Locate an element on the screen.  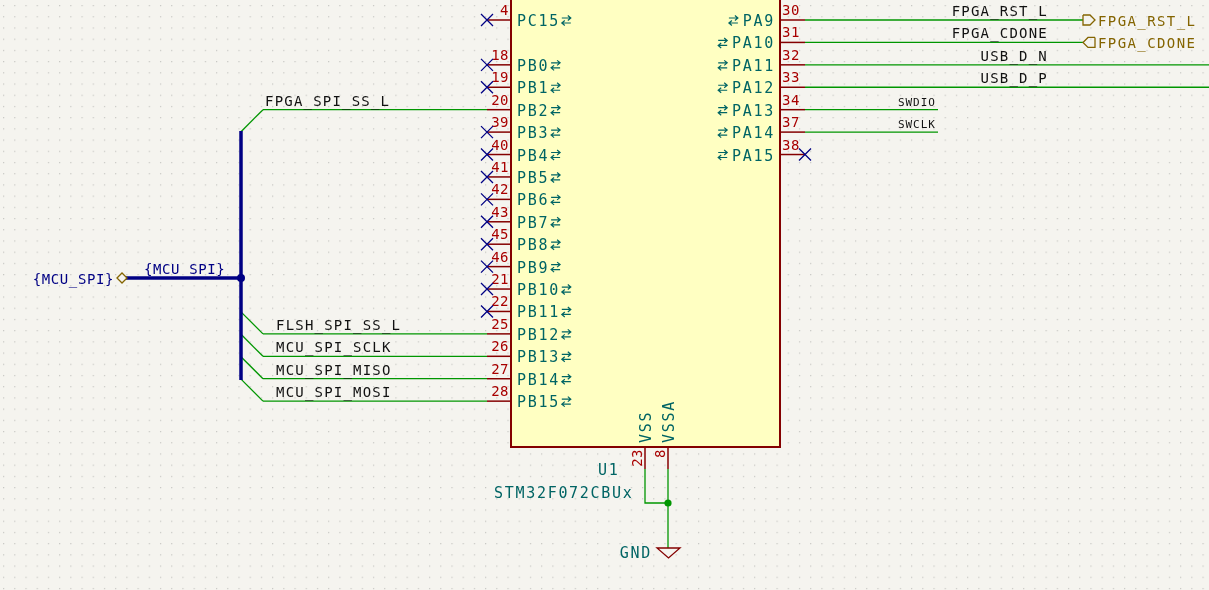
pin-name: PA14 is located at coordinates (753, 133).